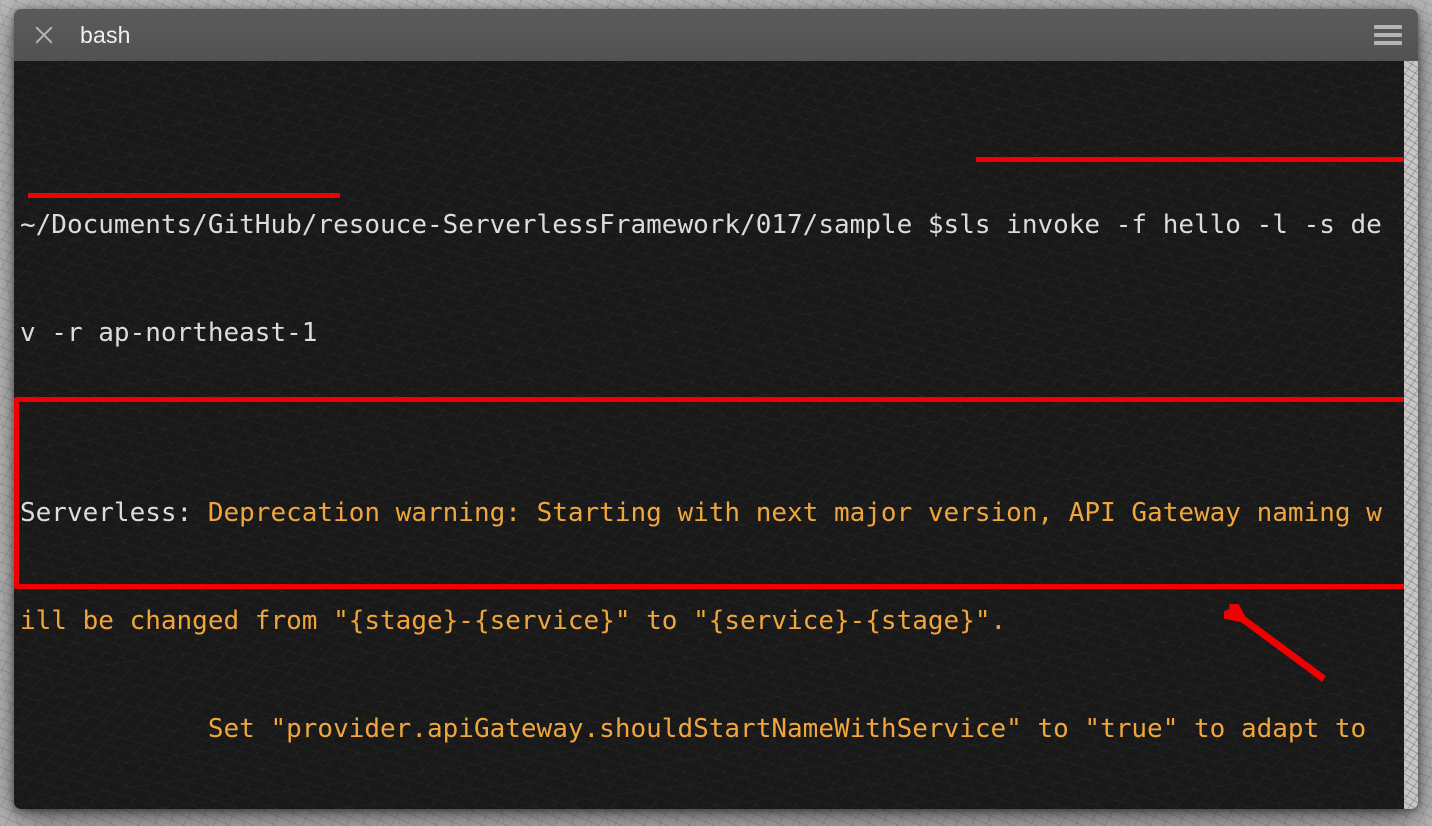  What do you see at coordinates (105, 35) in the screenshot?
I see `tab-title: bash` at bounding box center [105, 35].